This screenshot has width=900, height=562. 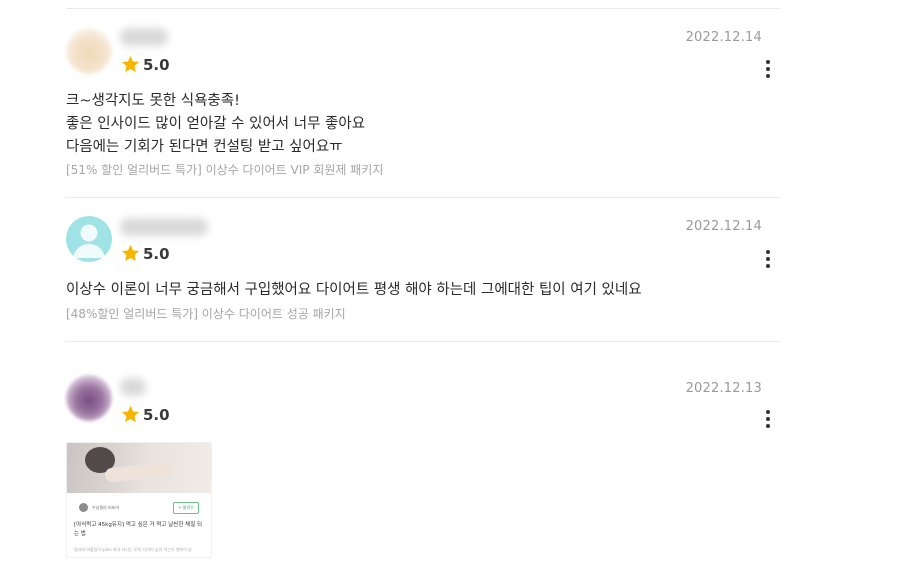 What do you see at coordinates (140, 472) in the screenshot?
I see `photo-figure-arm` at bounding box center [140, 472].